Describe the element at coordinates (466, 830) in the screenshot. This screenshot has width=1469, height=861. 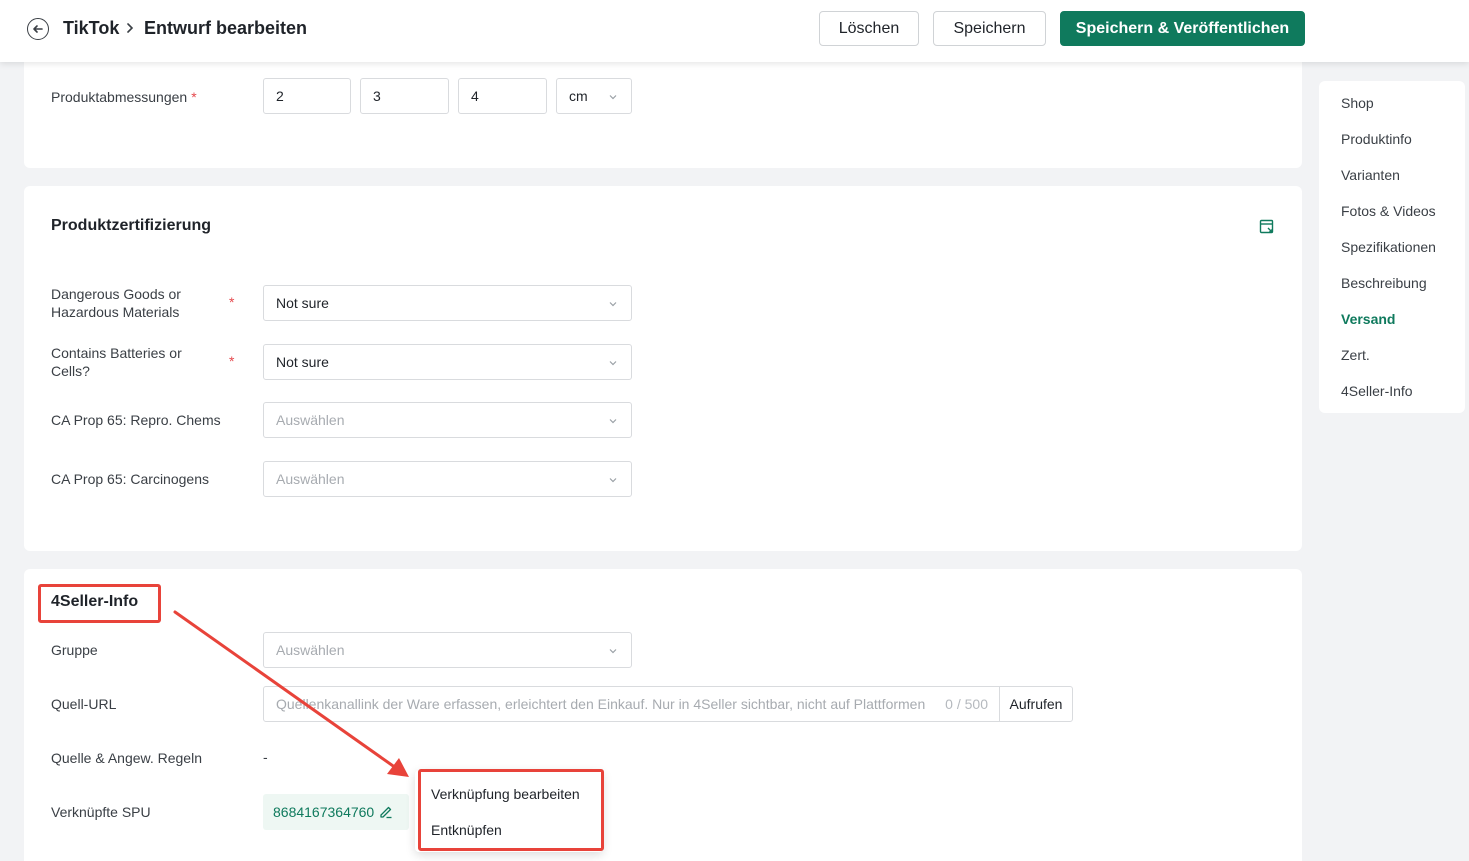
I see `unlink-menu-item: Entknüpfen` at that location.